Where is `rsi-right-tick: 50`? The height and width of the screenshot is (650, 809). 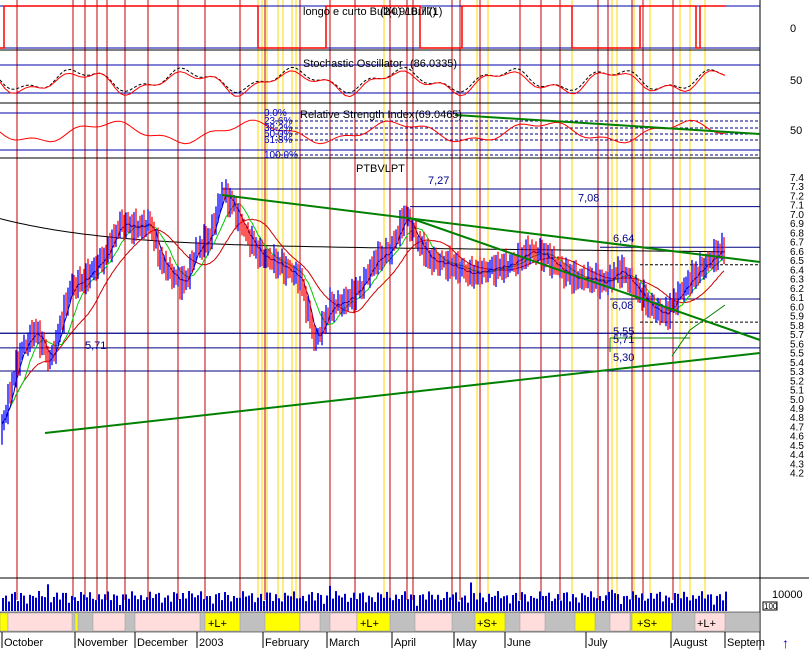
rsi-right-tick: 50 is located at coordinates (796, 131).